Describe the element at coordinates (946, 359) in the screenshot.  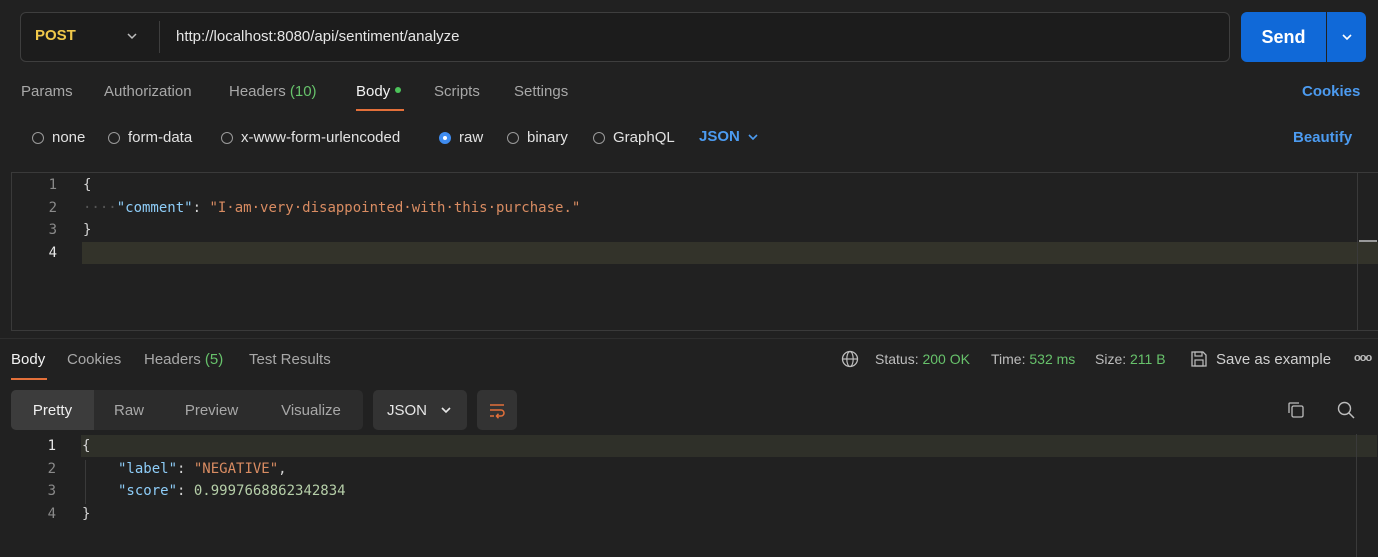
I see `status-value: 200 OK` at that location.